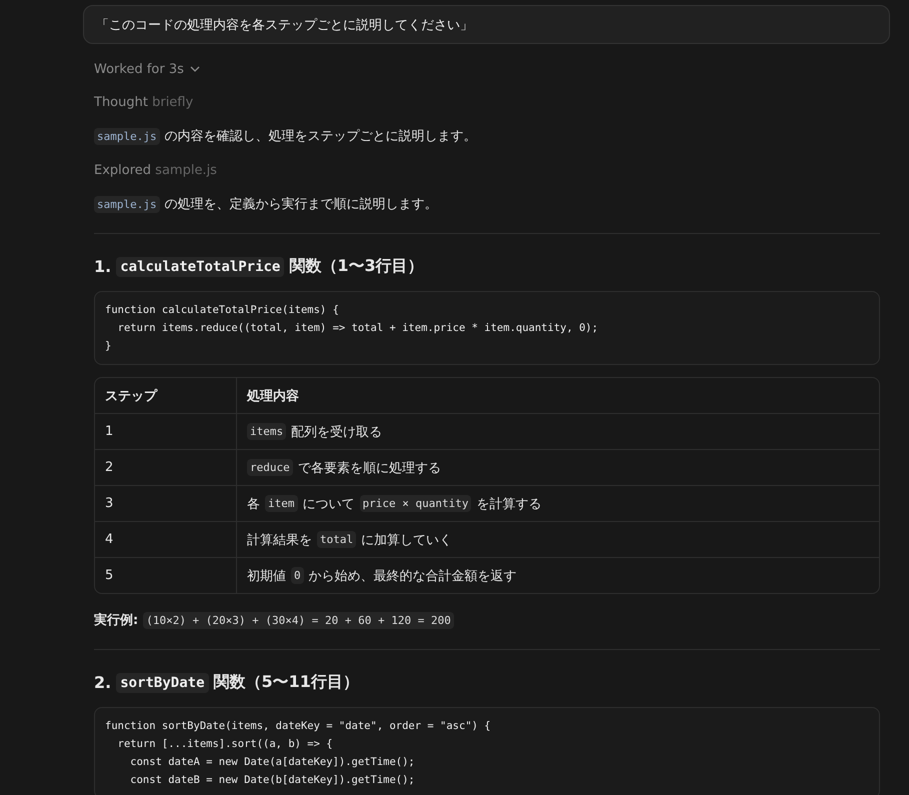 This screenshot has height=795, width=909. What do you see at coordinates (286, 682) in the screenshot?
I see `text: 関数（5〜11行目）` at bounding box center [286, 682].